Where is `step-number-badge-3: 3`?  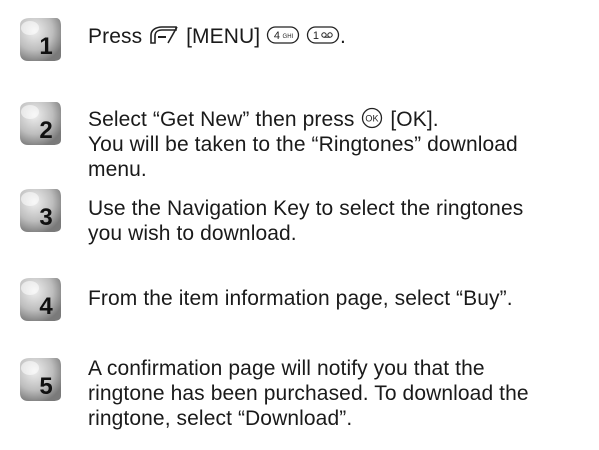
step-number-badge-3: 3 is located at coordinates (39, 210).